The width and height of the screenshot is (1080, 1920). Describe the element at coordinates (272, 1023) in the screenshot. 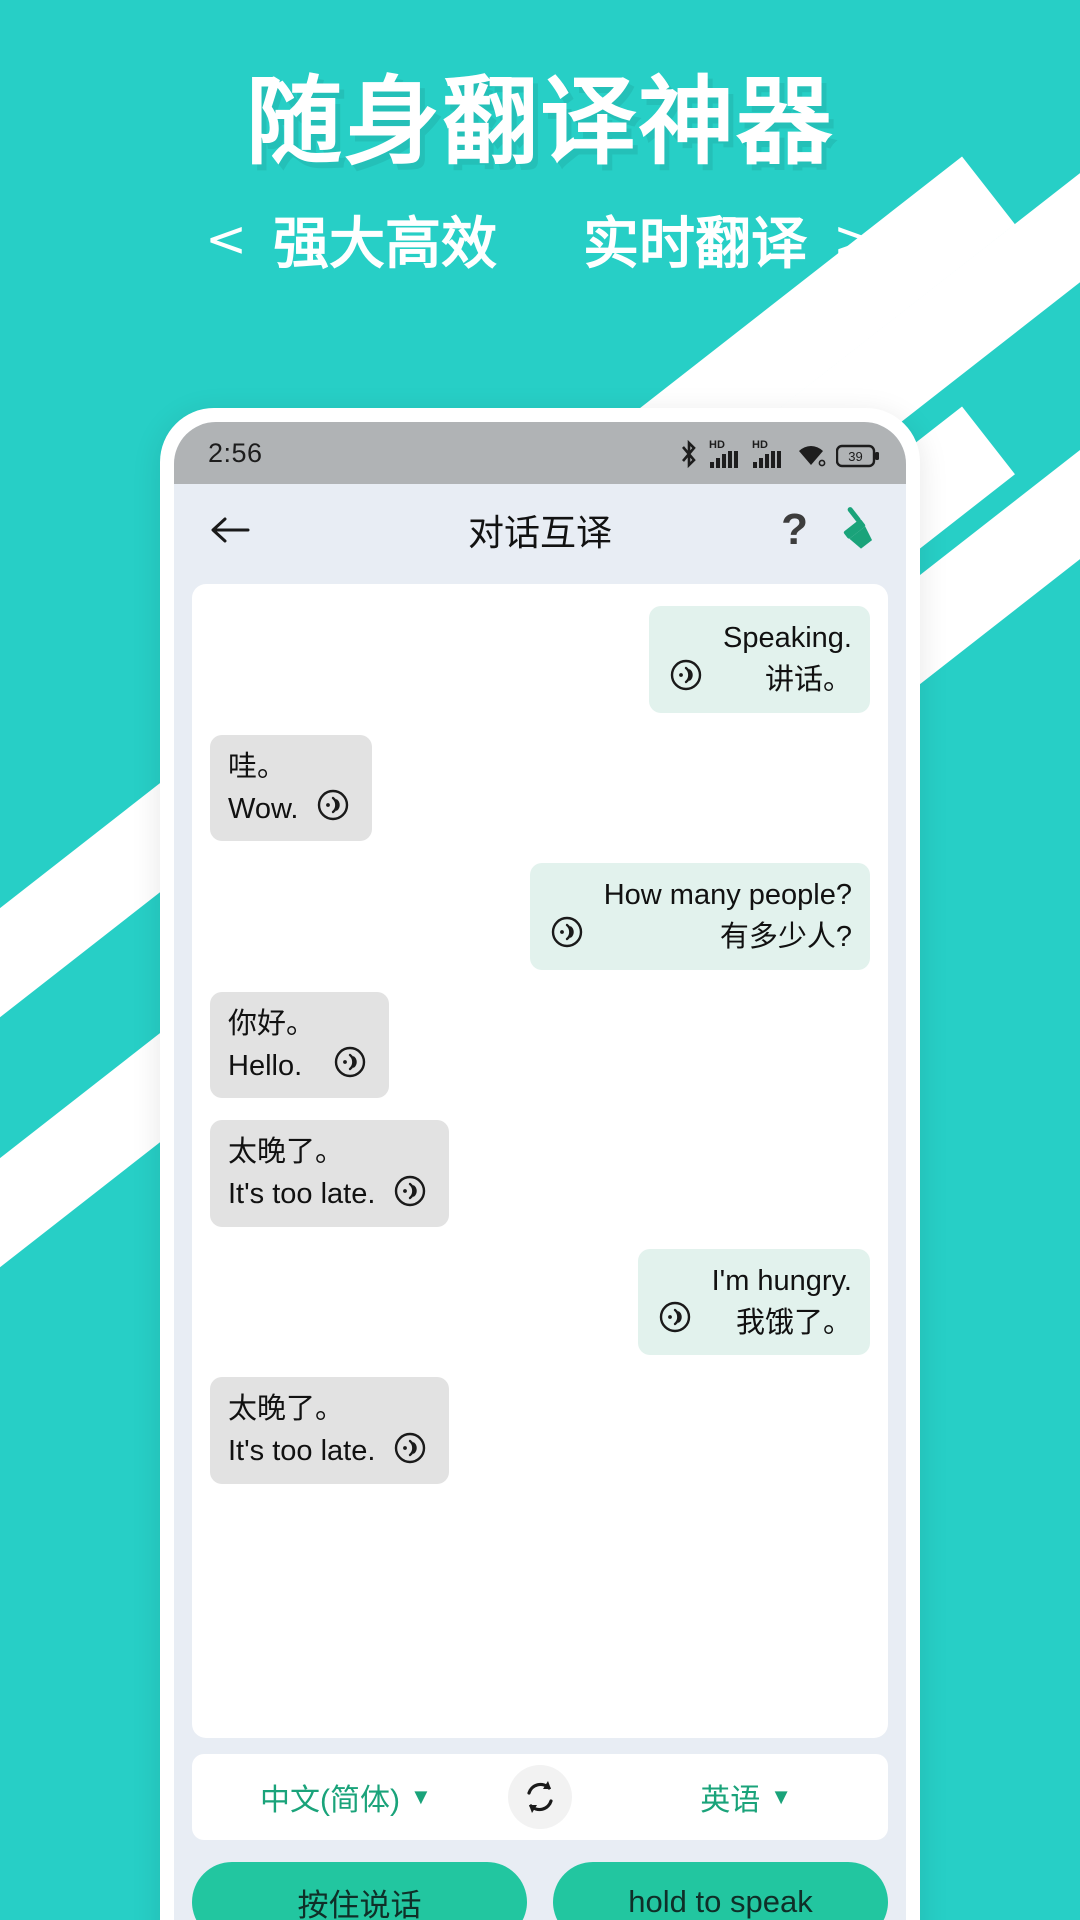

I see `chat-line-primary: 你好。` at that location.